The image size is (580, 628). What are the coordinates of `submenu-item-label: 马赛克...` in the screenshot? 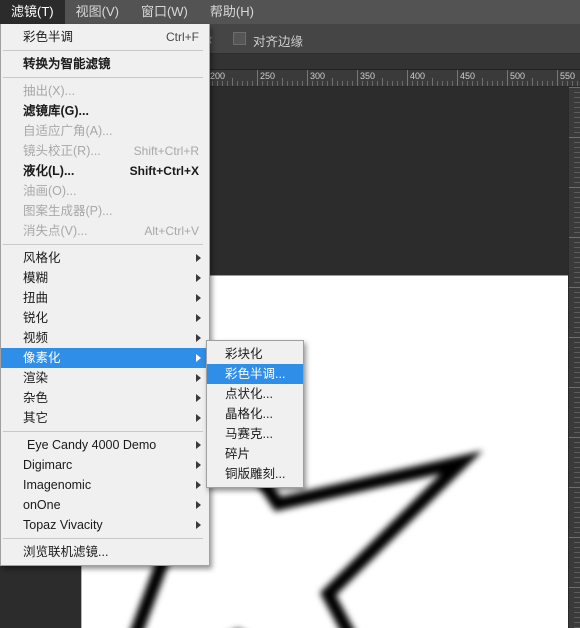 It's located at (249, 434).